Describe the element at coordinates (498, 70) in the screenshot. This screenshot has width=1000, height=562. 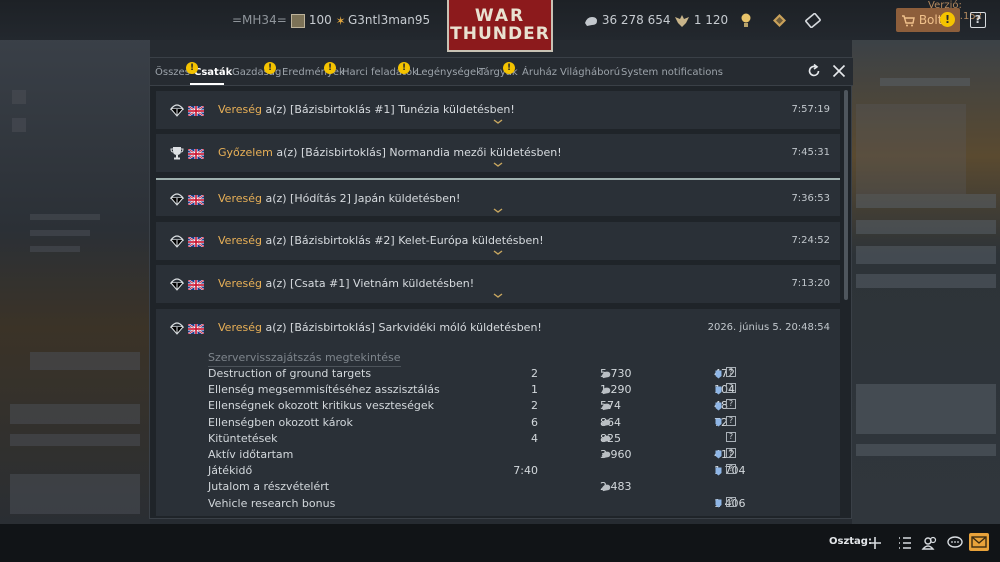
I see `tab-targyak: Tárgyak !` at that location.